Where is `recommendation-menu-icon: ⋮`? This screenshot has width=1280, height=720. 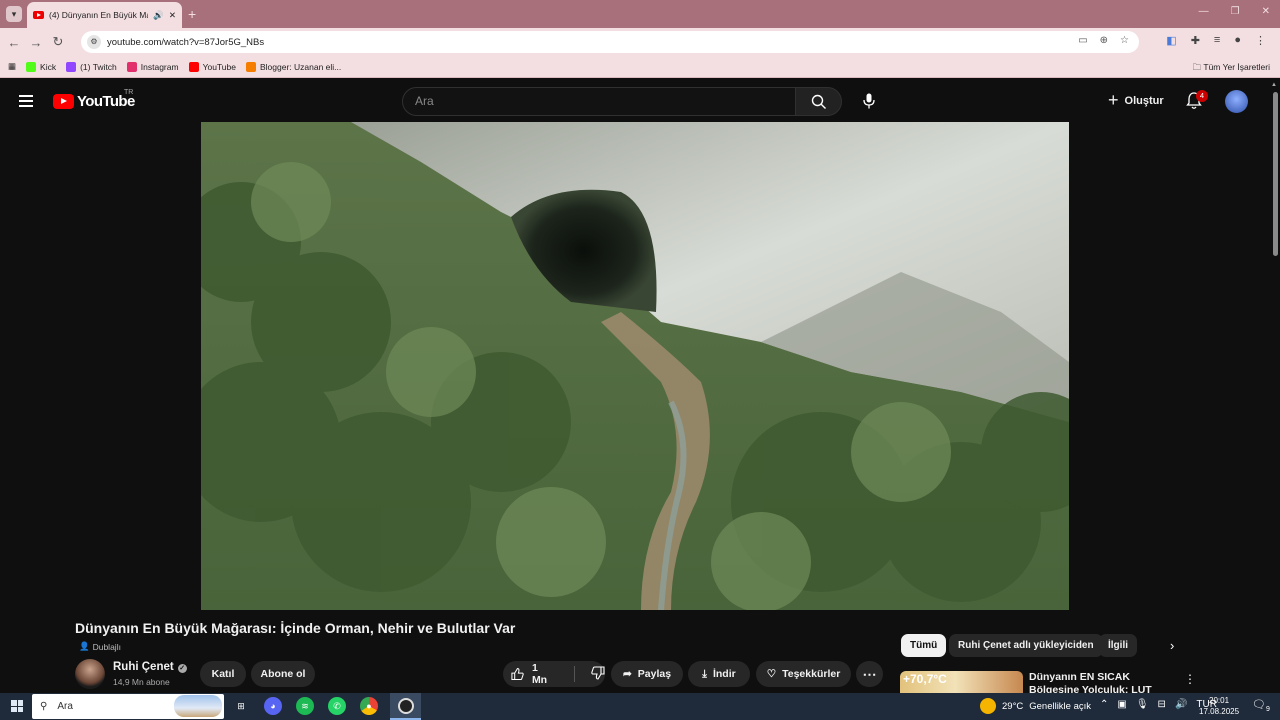 recommendation-menu-icon: ⋮ is located at coordinates (1190, 679).